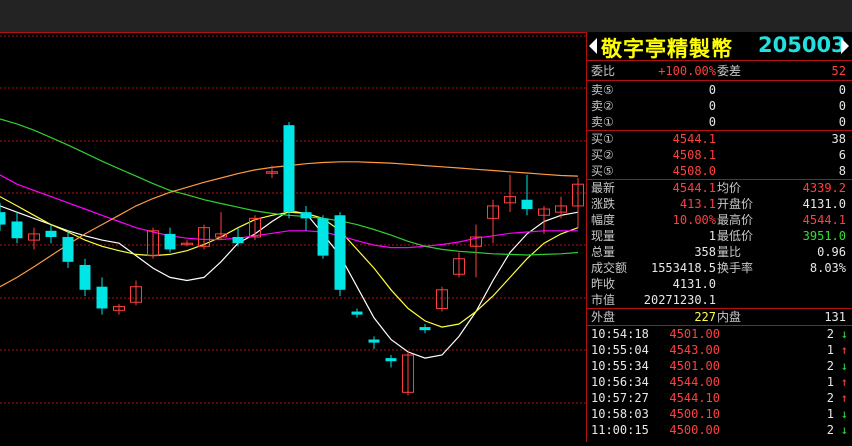 The image size is (852, 446). What do you see at coordinates (620, 430) in the screenshot?
I see `tick-time: 11:00:15` at bounding box center [620, 430].